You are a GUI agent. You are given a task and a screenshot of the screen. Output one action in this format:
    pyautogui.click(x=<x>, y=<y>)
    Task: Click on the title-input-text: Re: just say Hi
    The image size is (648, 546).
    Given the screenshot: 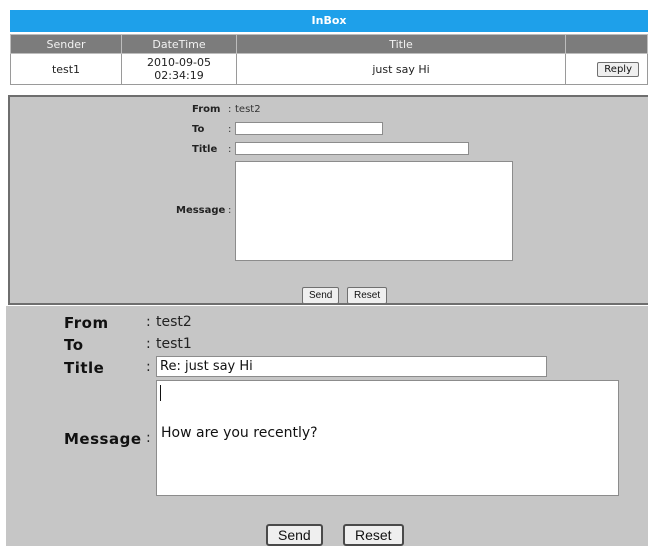 What is the action you would take?
    pyautogui.click(x=206, y=366)
    